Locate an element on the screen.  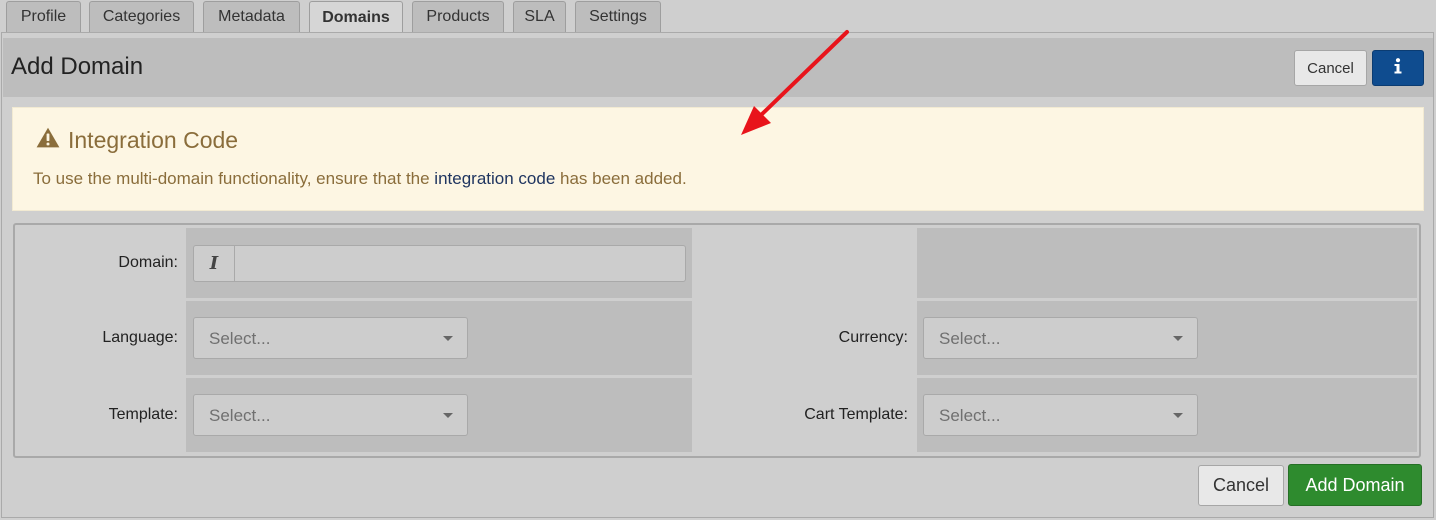
alert-text-after: has been added. is located at coordinates (621, 178).